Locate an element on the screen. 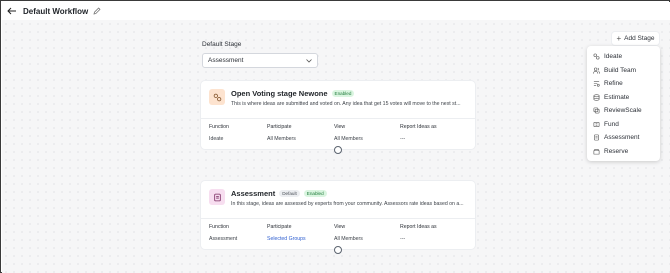 This screenshot has width=670, height=273. default-badge: Default is located at coordinates (289, 193).